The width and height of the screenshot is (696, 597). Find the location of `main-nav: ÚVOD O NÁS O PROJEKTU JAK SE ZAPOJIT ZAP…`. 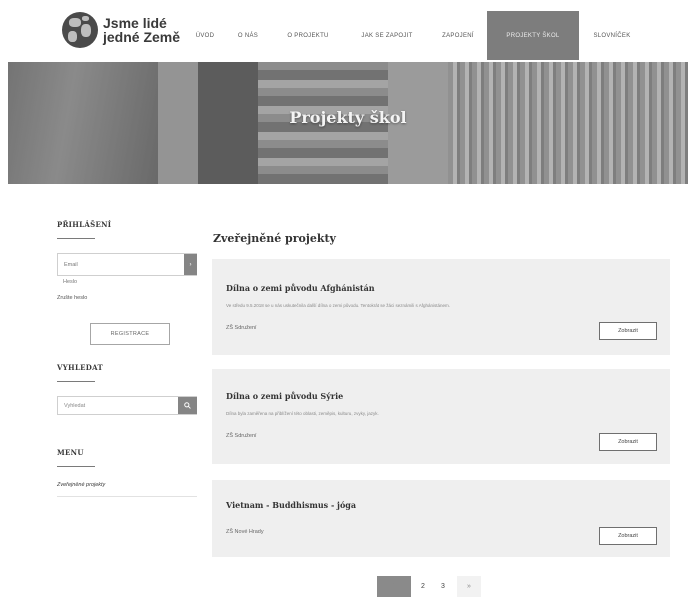

main-nav: ÚVOD O NÁS O PROJEKTU JAK SE ZAPOJIT ZAP… is located at coordinates (415, 35).